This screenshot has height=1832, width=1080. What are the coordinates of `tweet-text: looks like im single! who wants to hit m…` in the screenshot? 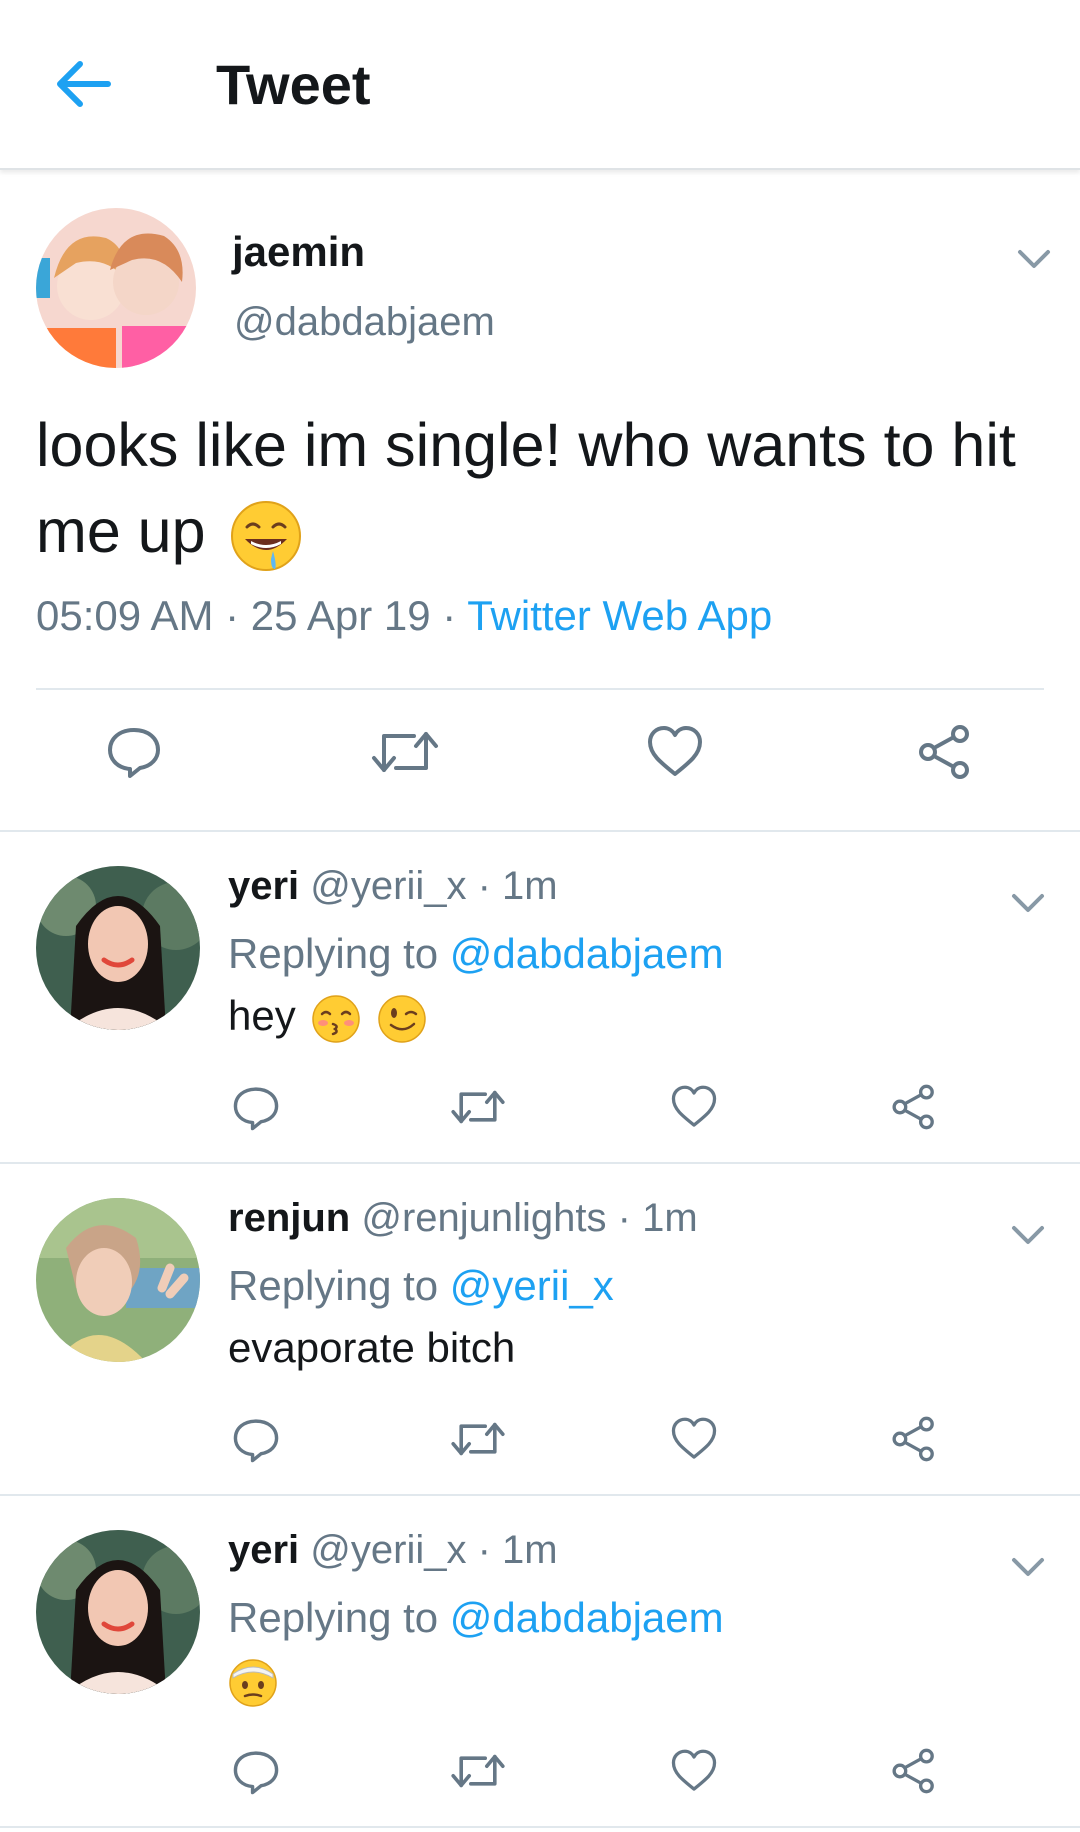 It's located at (536, 488).